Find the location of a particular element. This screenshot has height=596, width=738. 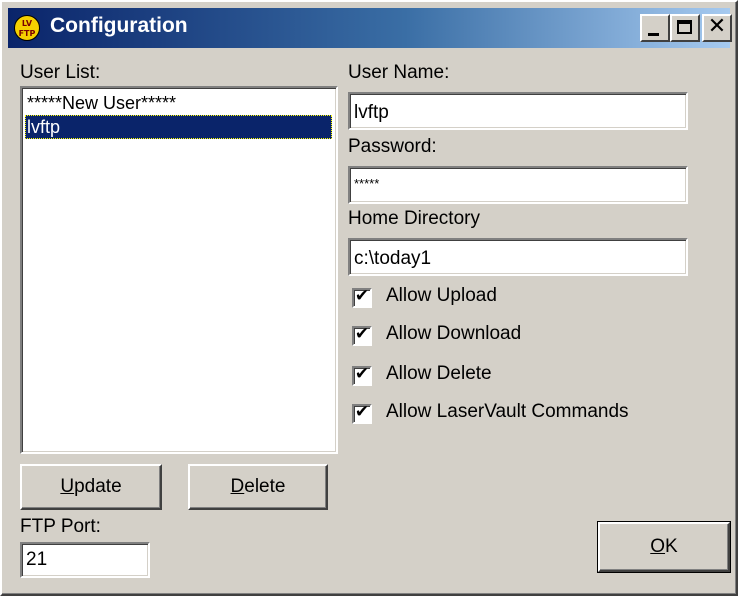

close-button: ✕ is located at coordinates (717, 28).